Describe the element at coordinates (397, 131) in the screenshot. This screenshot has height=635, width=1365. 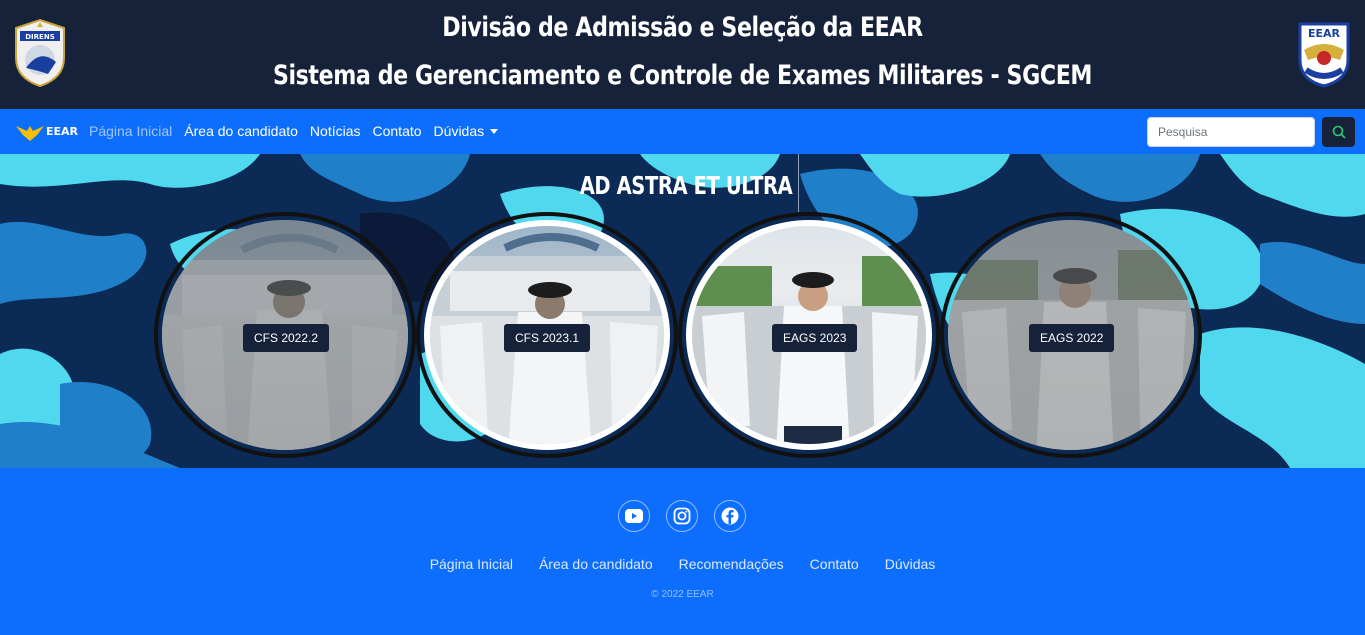
I see `nav-link-contato: Contato` at that location.